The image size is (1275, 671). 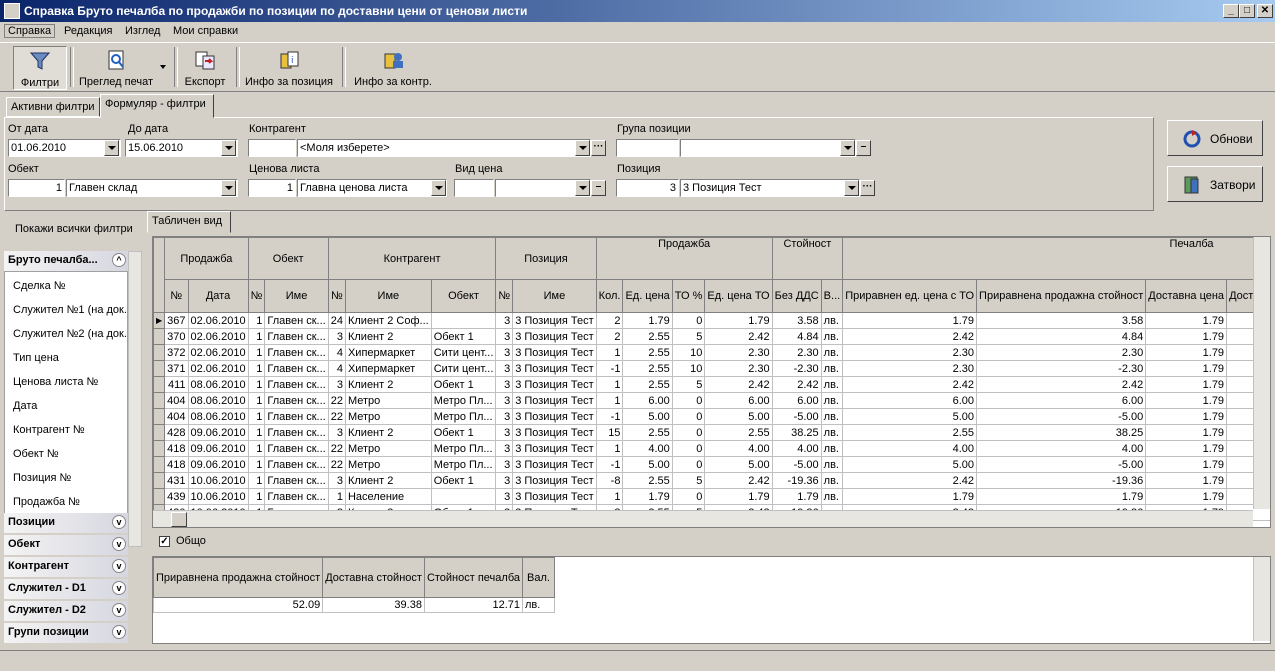 What do you see at coordinates (1247, 11) in the screenshot?
I see `maximize-button: □` at bounding box center [1247, 11].